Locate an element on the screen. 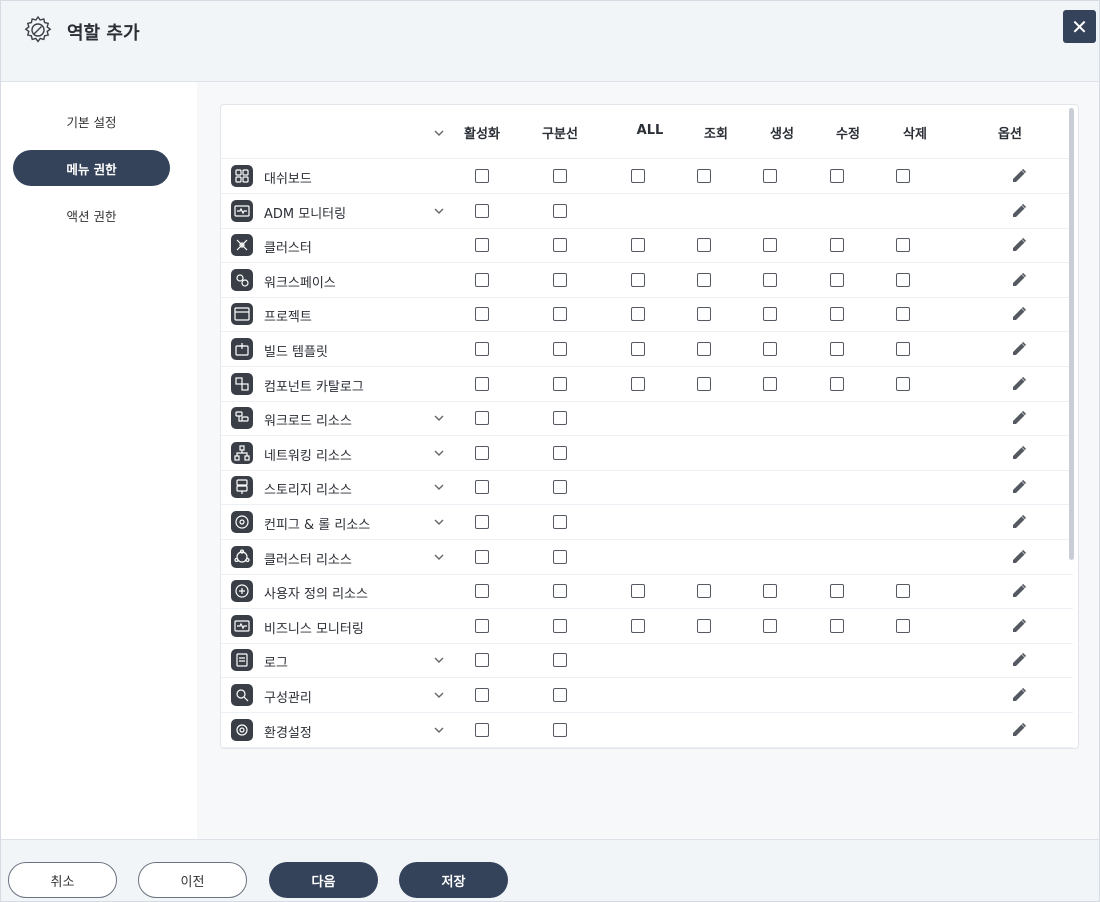 The height and width of the screenshot is (902, 1100). table-scrollbar is located at coordinates (1071, 334).